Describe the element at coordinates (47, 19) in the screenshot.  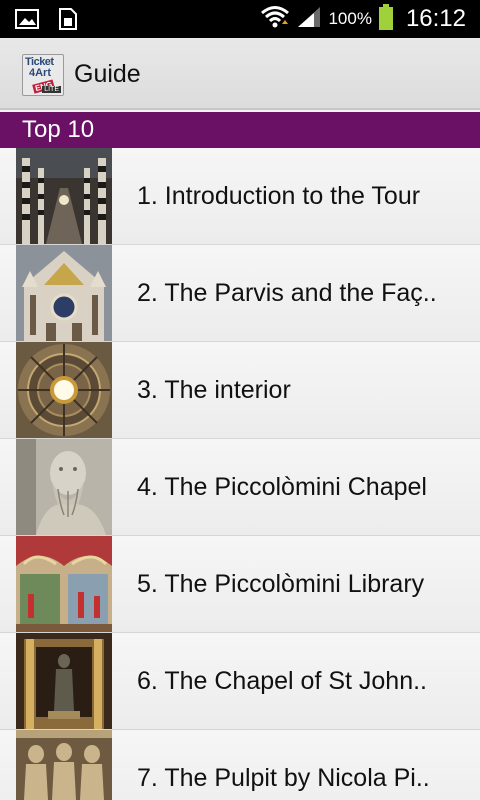
I see `notification-icons` at that location.